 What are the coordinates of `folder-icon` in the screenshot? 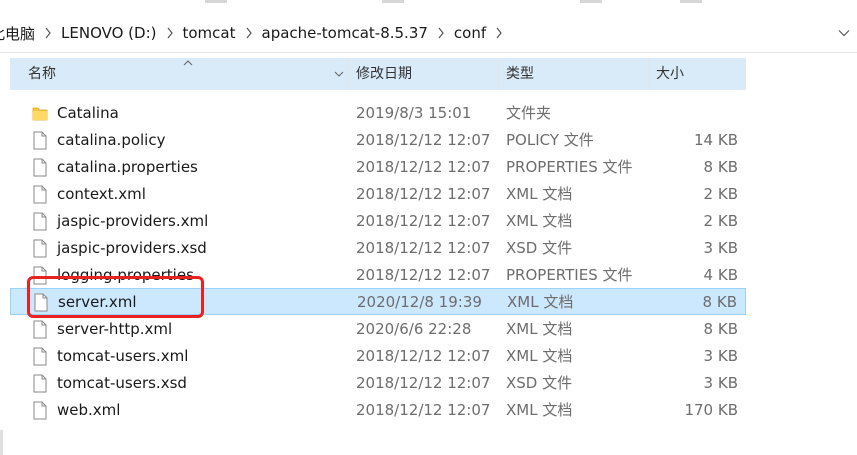 It's located at (40, 114).